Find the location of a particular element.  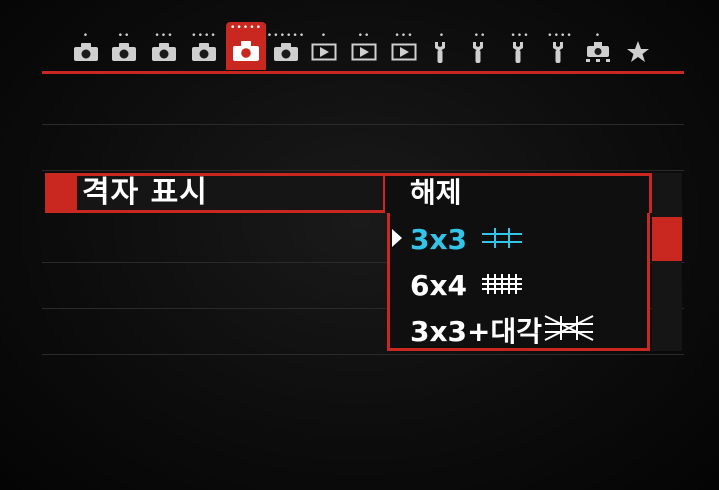

tab-dots: ••••• is located at coordinates (246, 28).